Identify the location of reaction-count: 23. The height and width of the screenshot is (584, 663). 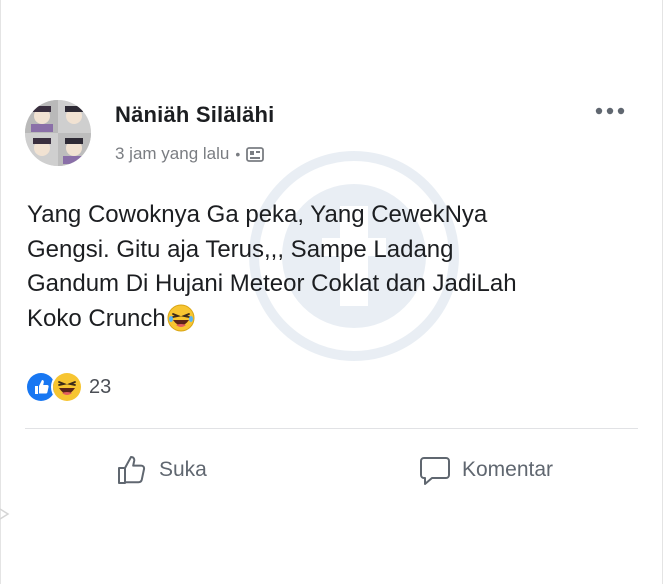
(100, 386).